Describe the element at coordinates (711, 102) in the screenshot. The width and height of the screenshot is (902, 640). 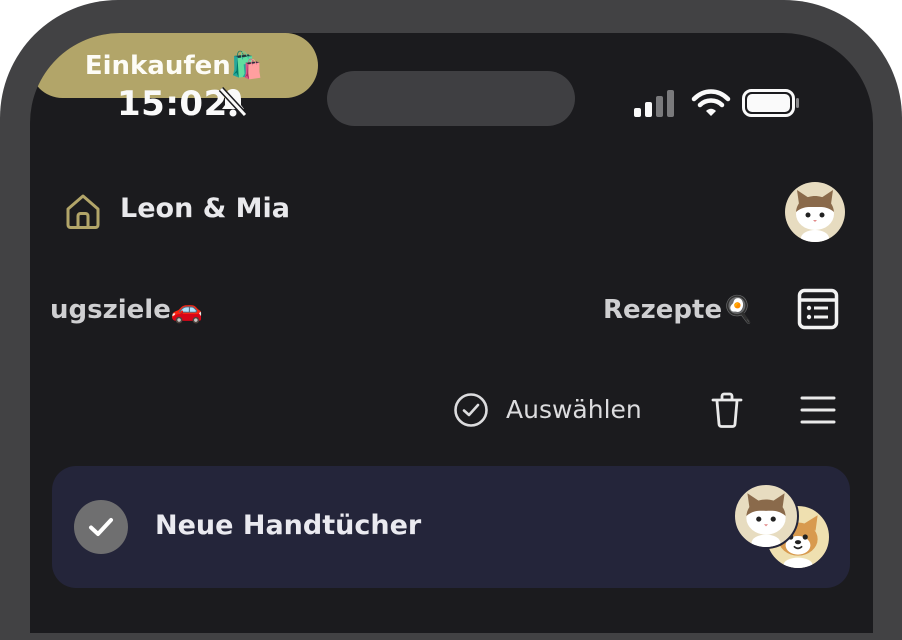
I see `wifi-icon` at that location.